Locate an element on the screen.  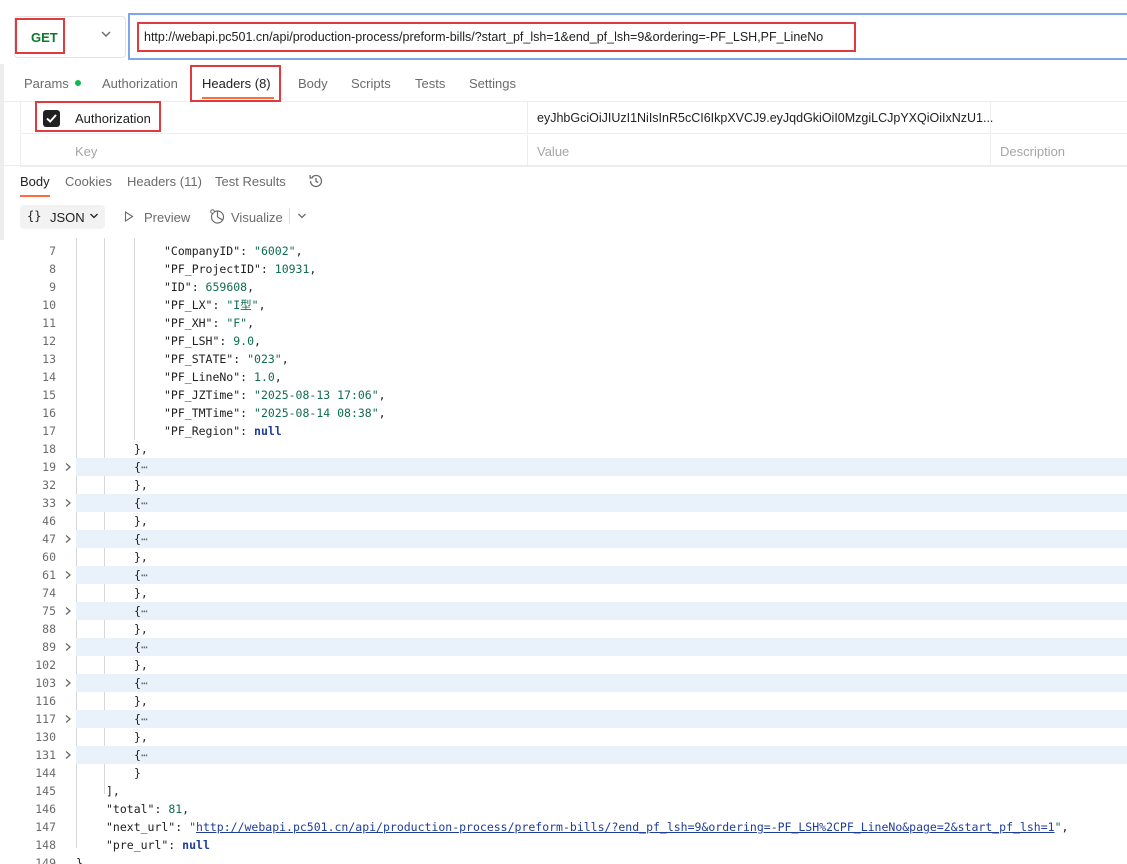
tab-scripts: Scripts is located at coordinates (371, 83).